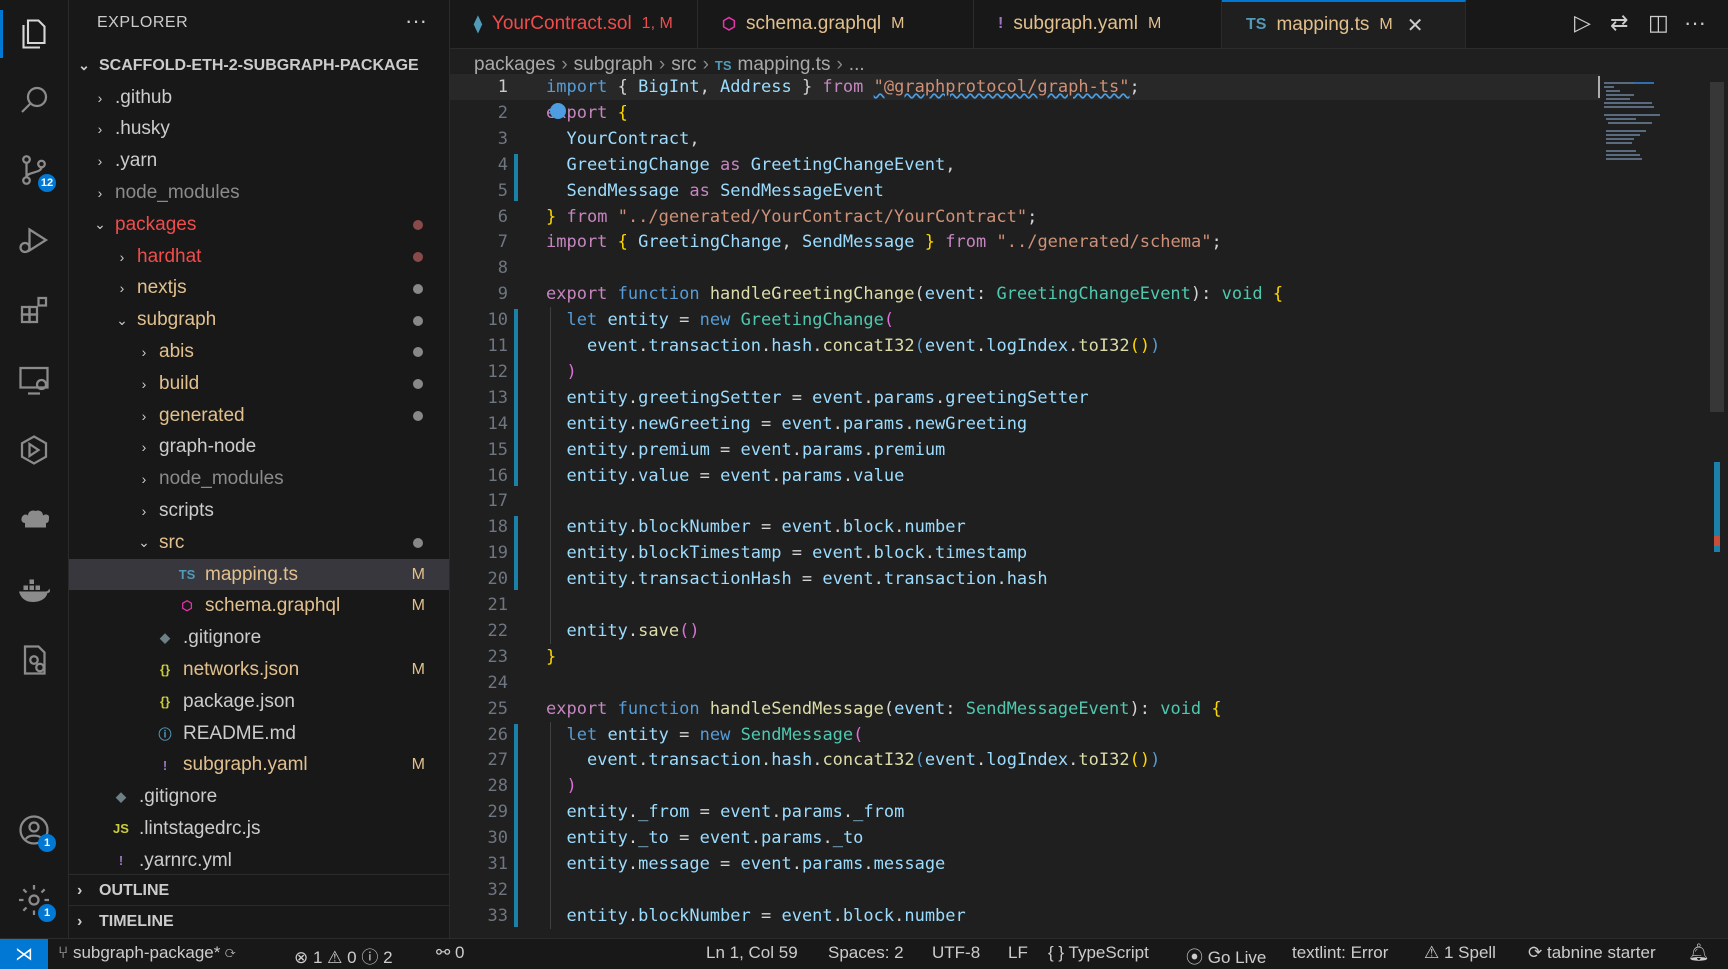  I want to click on tree-file: ! .yarnrc.yml, so click(259, 860).